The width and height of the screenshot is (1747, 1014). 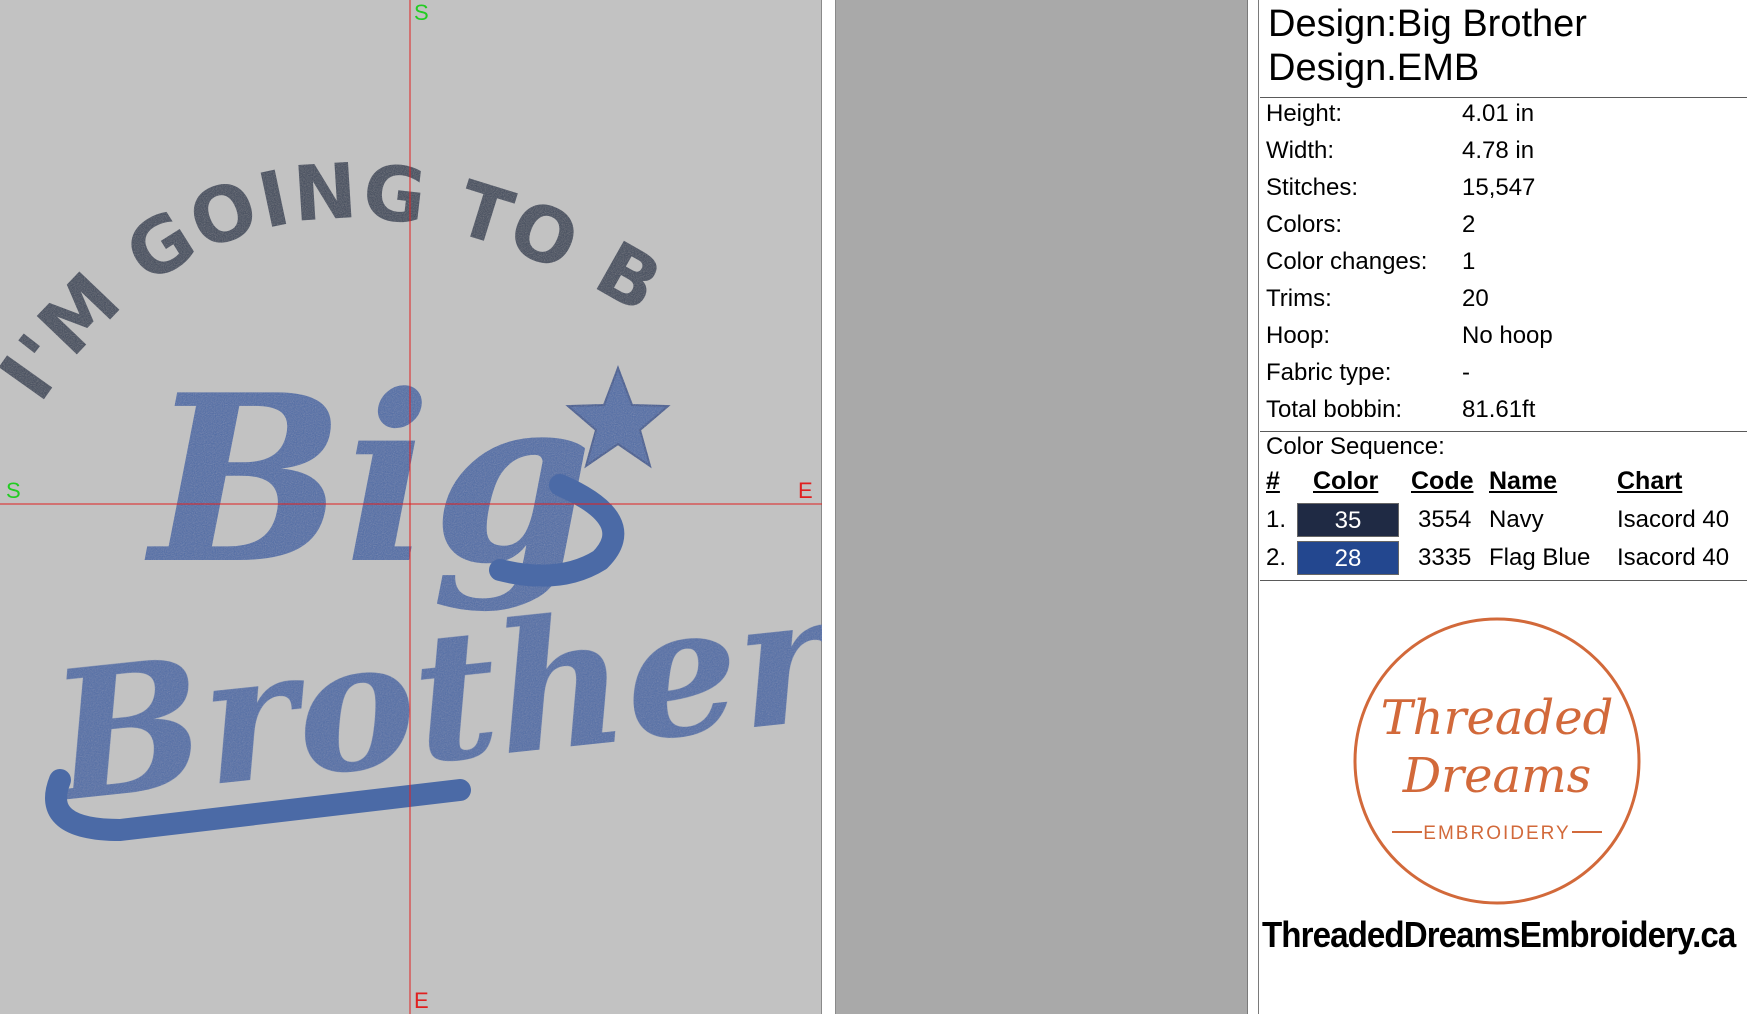 What do you see at coordinates (1503, 97) in the screenshot?
I see `title-divider` at bounding box center [1503, 97].